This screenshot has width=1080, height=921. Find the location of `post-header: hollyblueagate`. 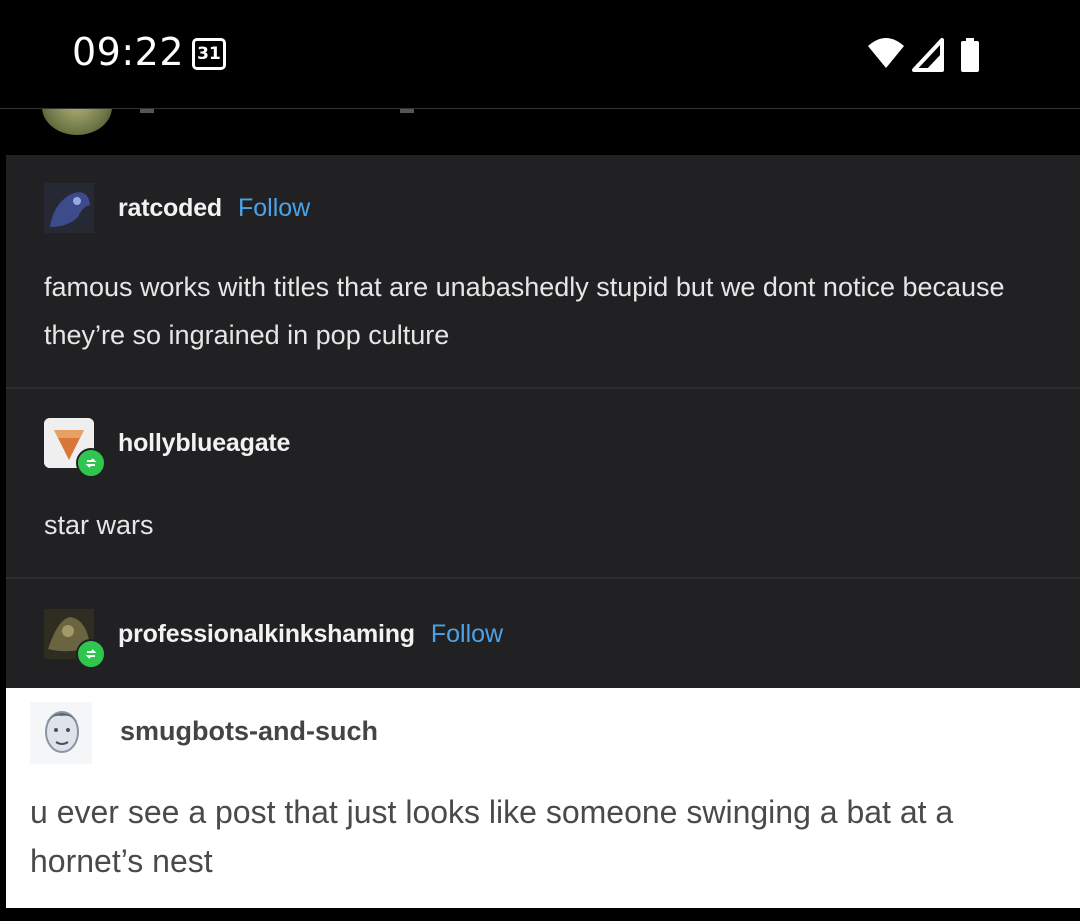

post-header: hollyblueagate is located at coordinates (167, 447).